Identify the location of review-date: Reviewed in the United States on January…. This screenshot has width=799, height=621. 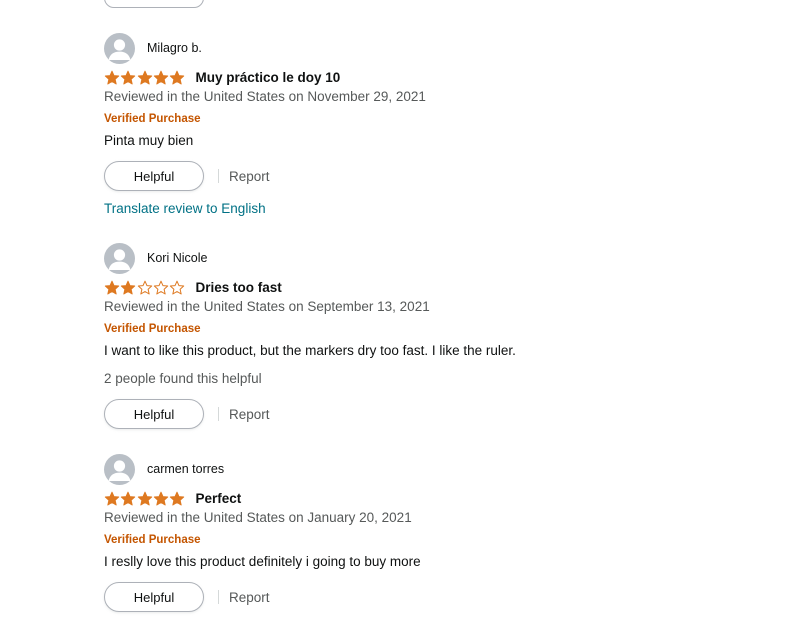
(258, 517).